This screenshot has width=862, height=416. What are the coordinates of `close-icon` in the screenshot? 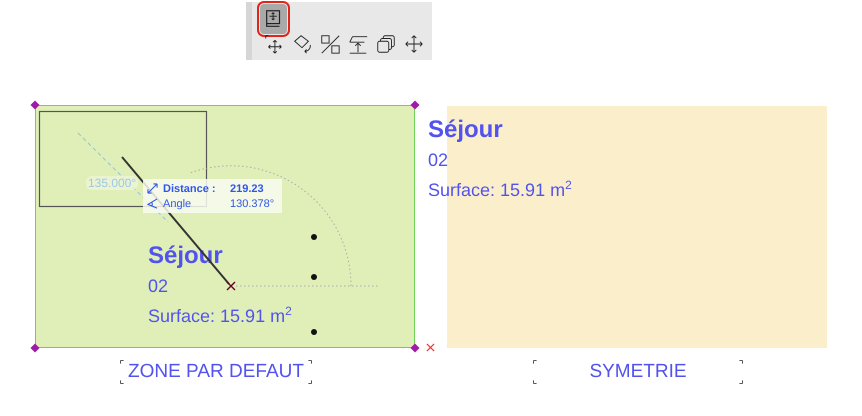 It's located at (430, 347).